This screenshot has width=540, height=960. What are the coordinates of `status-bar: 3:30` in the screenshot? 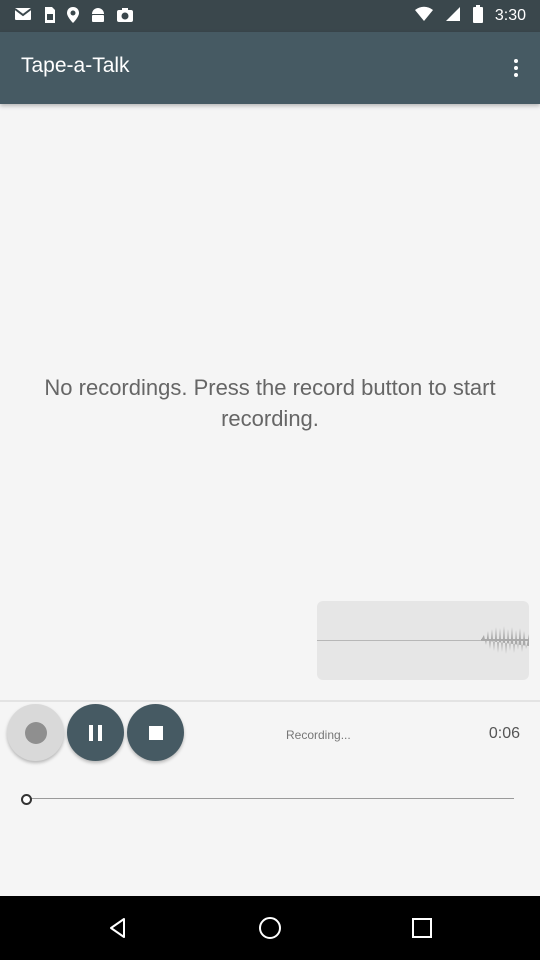 It's located at (270, 16).